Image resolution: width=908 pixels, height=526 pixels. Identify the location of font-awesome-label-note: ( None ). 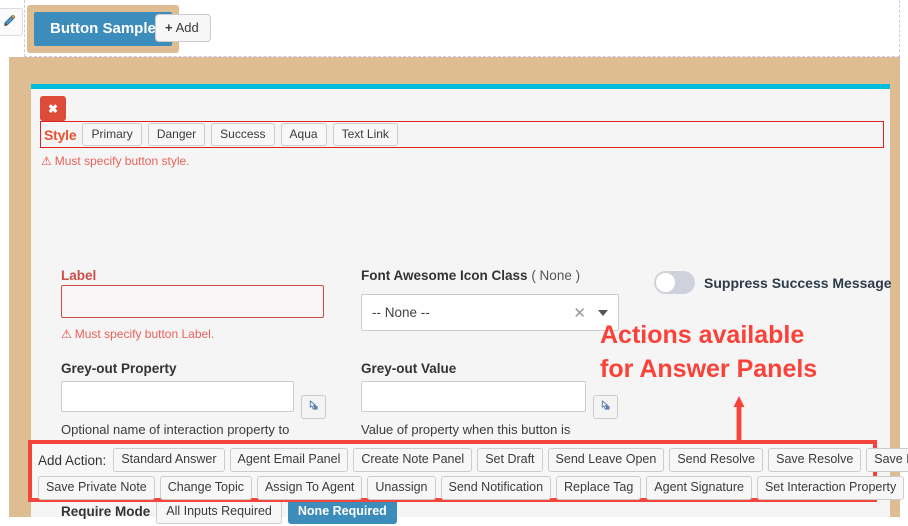
(556, 275).